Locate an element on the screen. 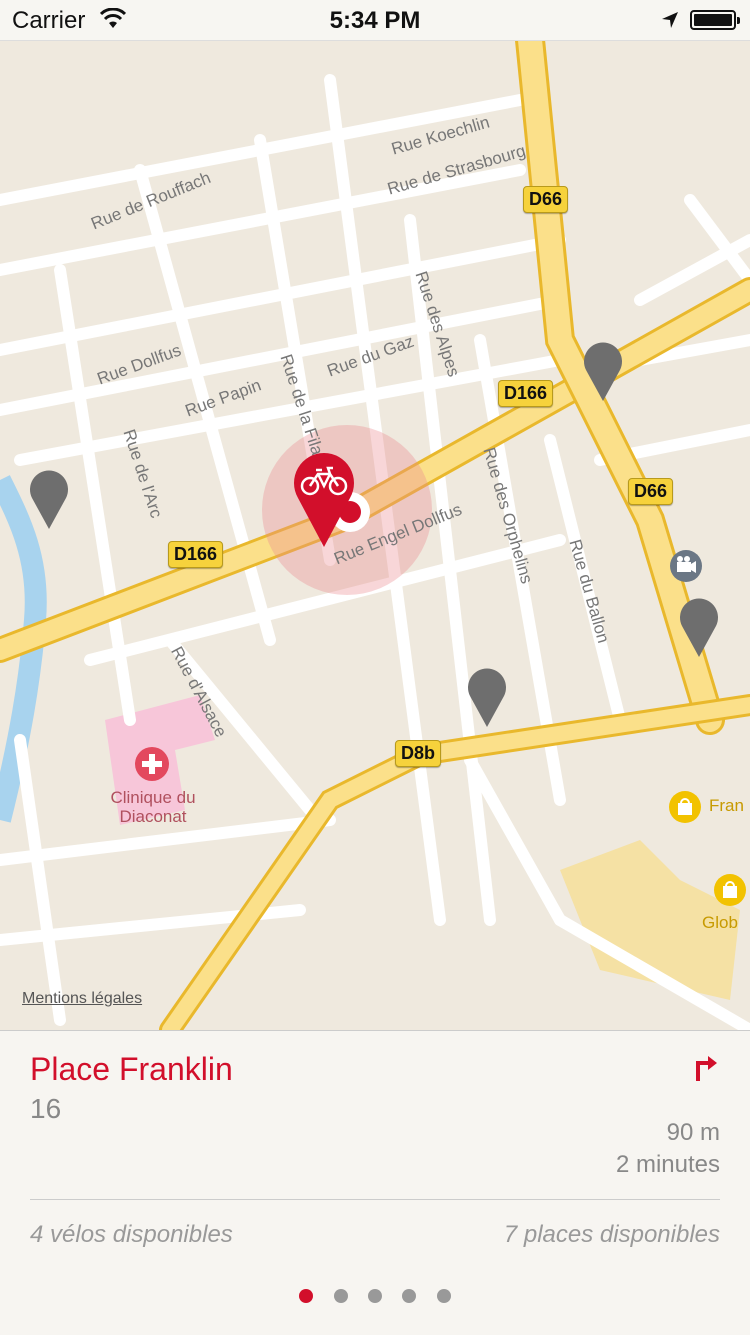 This screenshot has width=750, height=1335. location-arrow-icon is located at coordinates (670, 20).